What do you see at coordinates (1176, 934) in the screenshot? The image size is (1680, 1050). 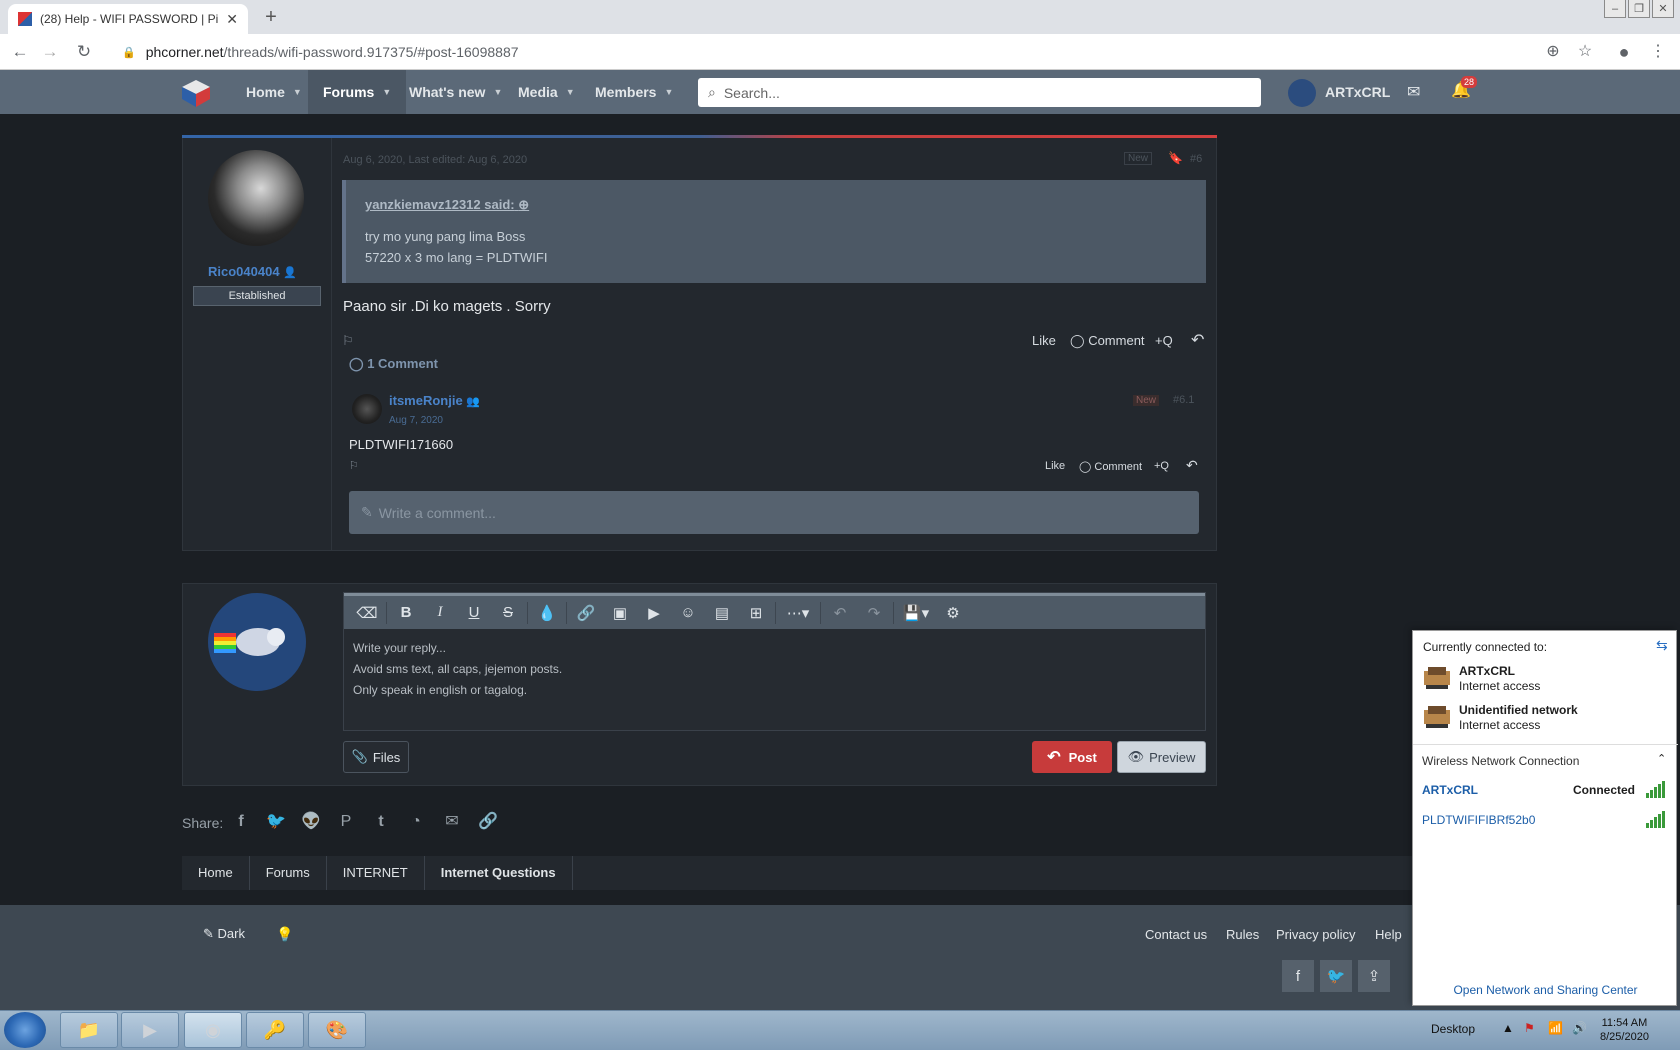 I see `footer-link-contact: Contact us` at bounding box center [1176, 934].